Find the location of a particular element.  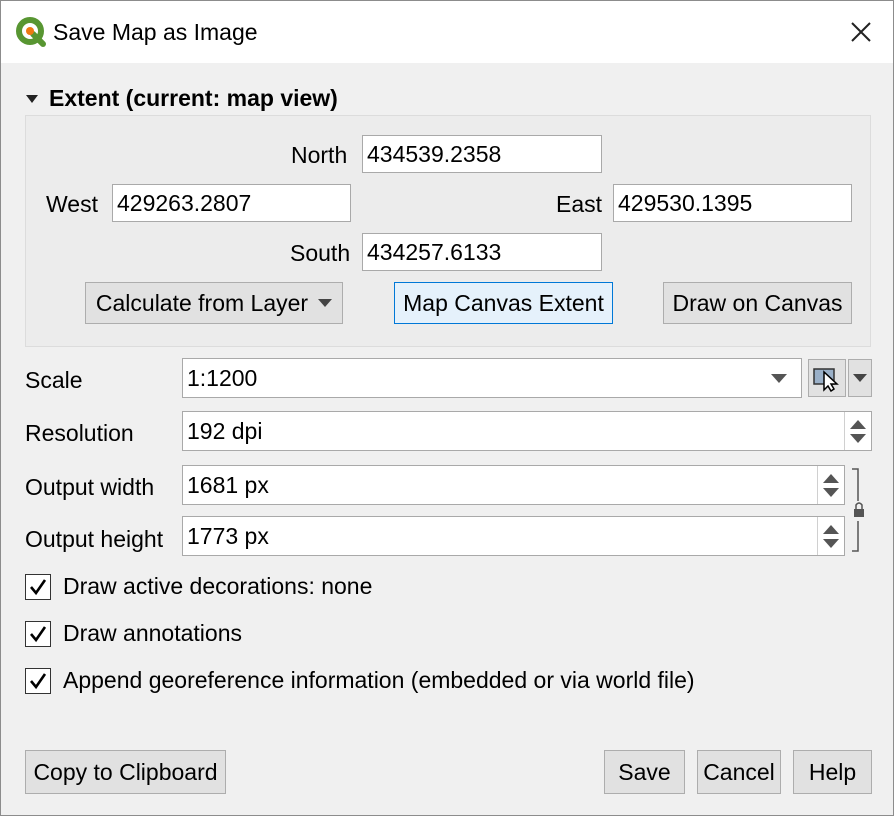

map-canvas-extent-button: Map Canvas Extent is located at coordinates (503, 303).